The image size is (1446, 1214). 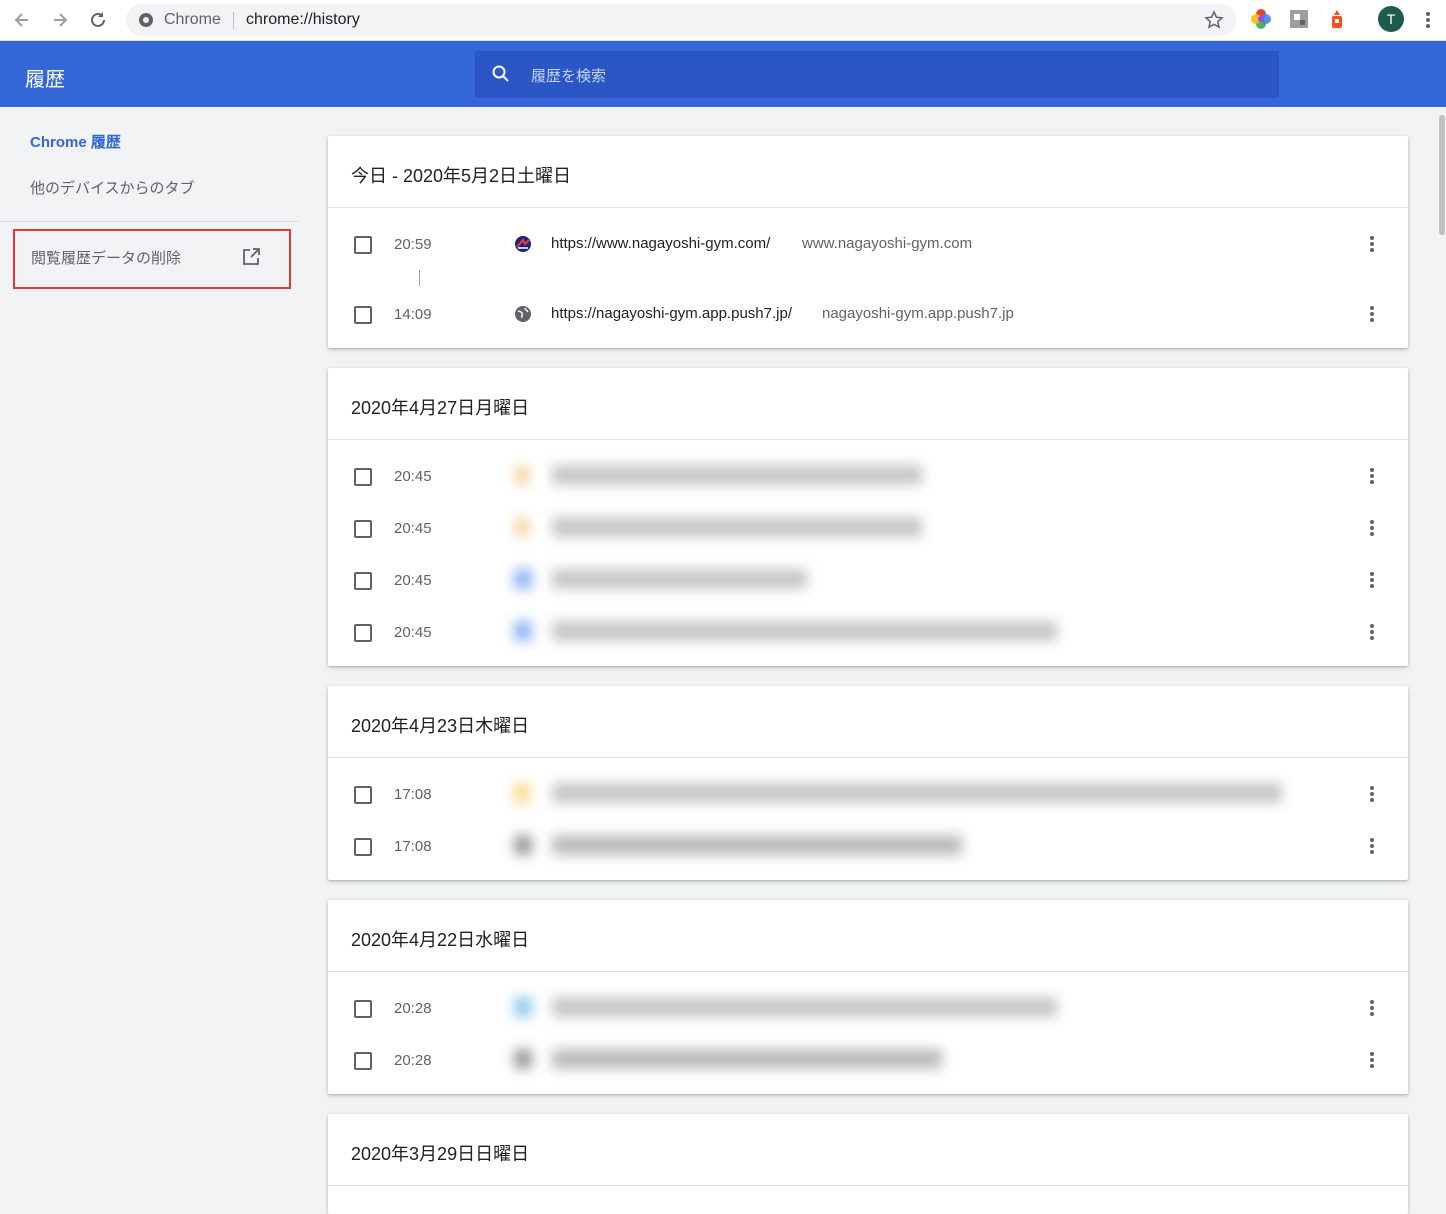 What do you see at coordinates (523, 244) in the screenshot?
I see `gym-logo-icon` at bounding box center [523, 244].